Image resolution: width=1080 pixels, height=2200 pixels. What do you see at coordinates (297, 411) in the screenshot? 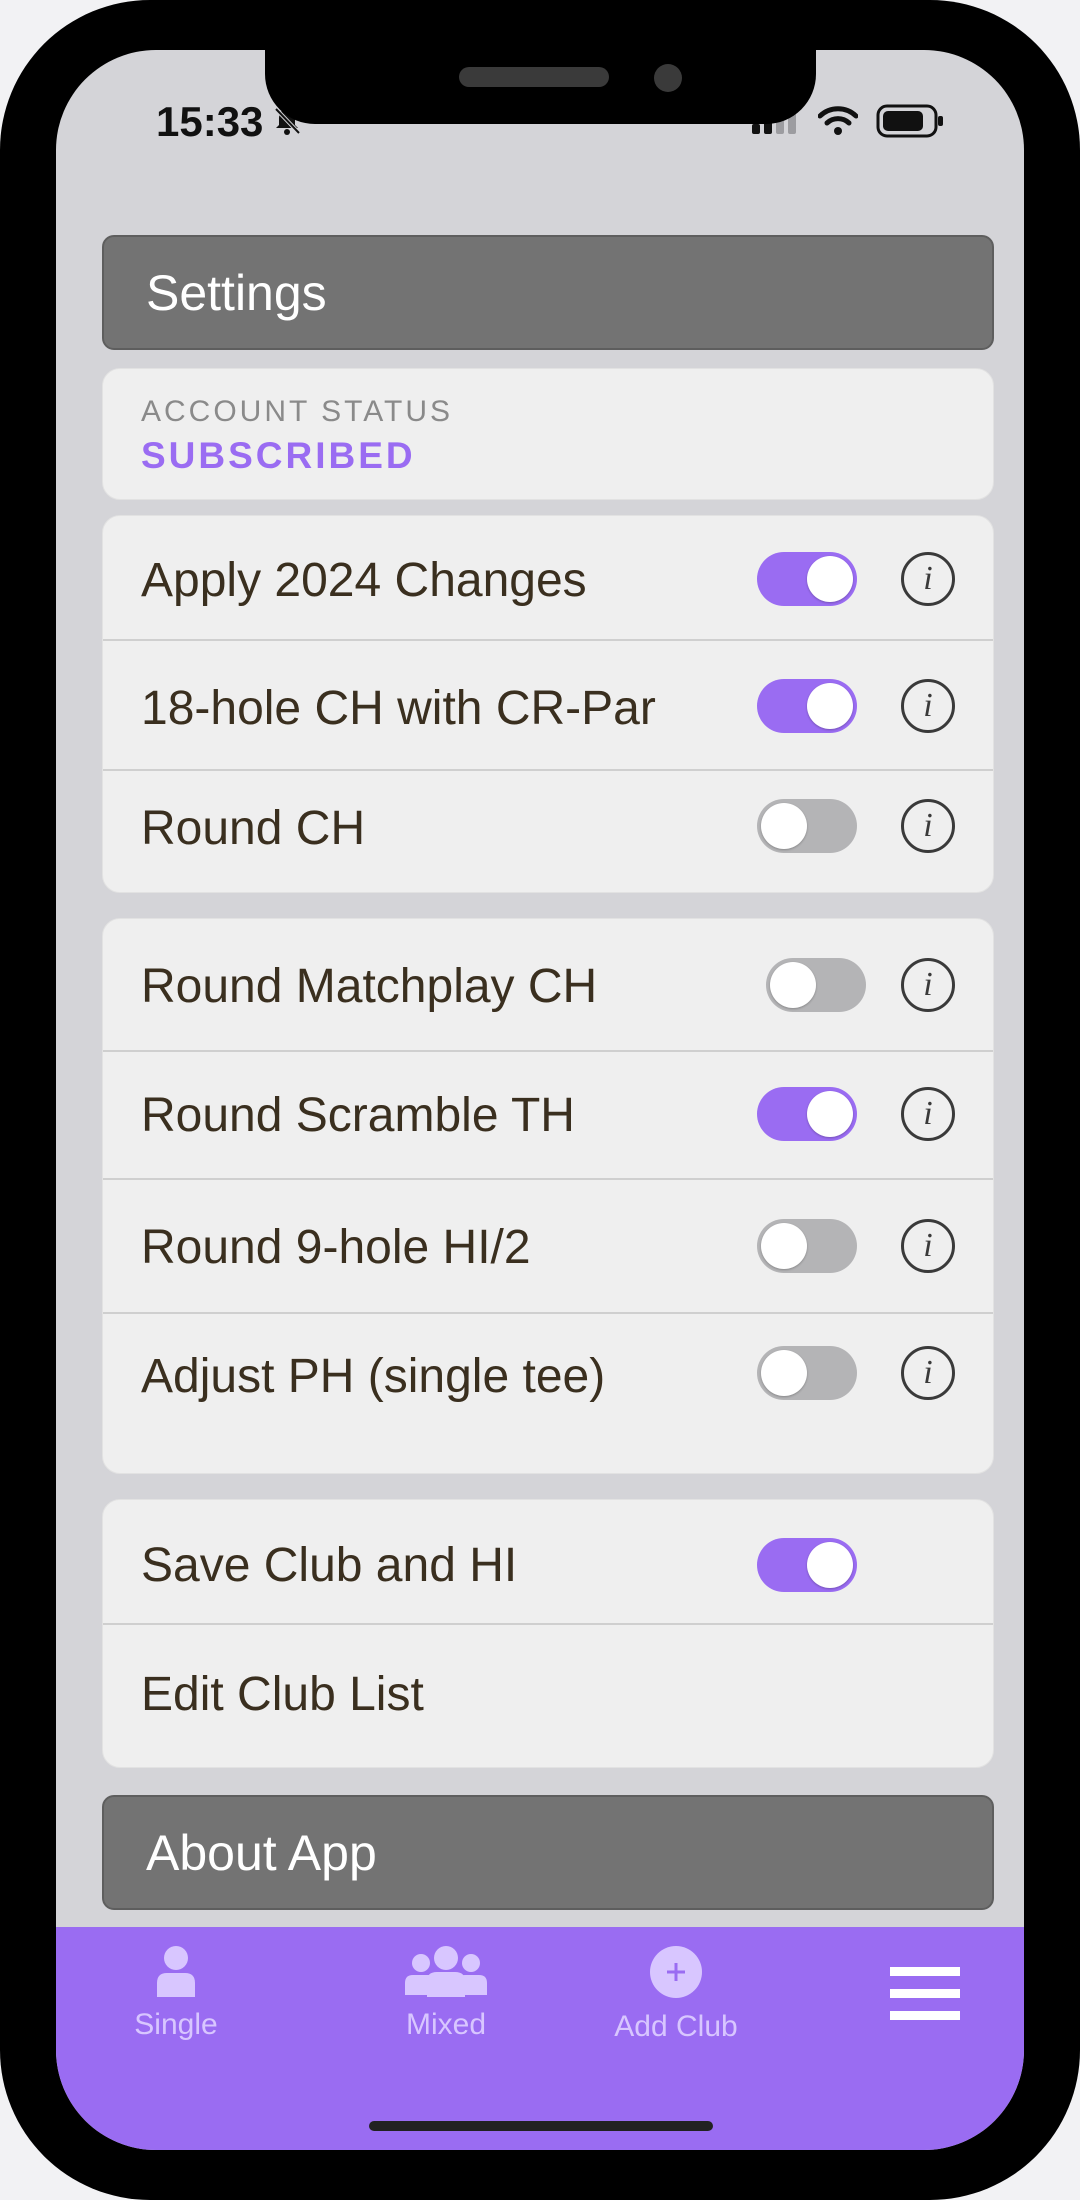
I see `account-status-title: ACCOUNT STATUS` at bounding box center [297, 411].